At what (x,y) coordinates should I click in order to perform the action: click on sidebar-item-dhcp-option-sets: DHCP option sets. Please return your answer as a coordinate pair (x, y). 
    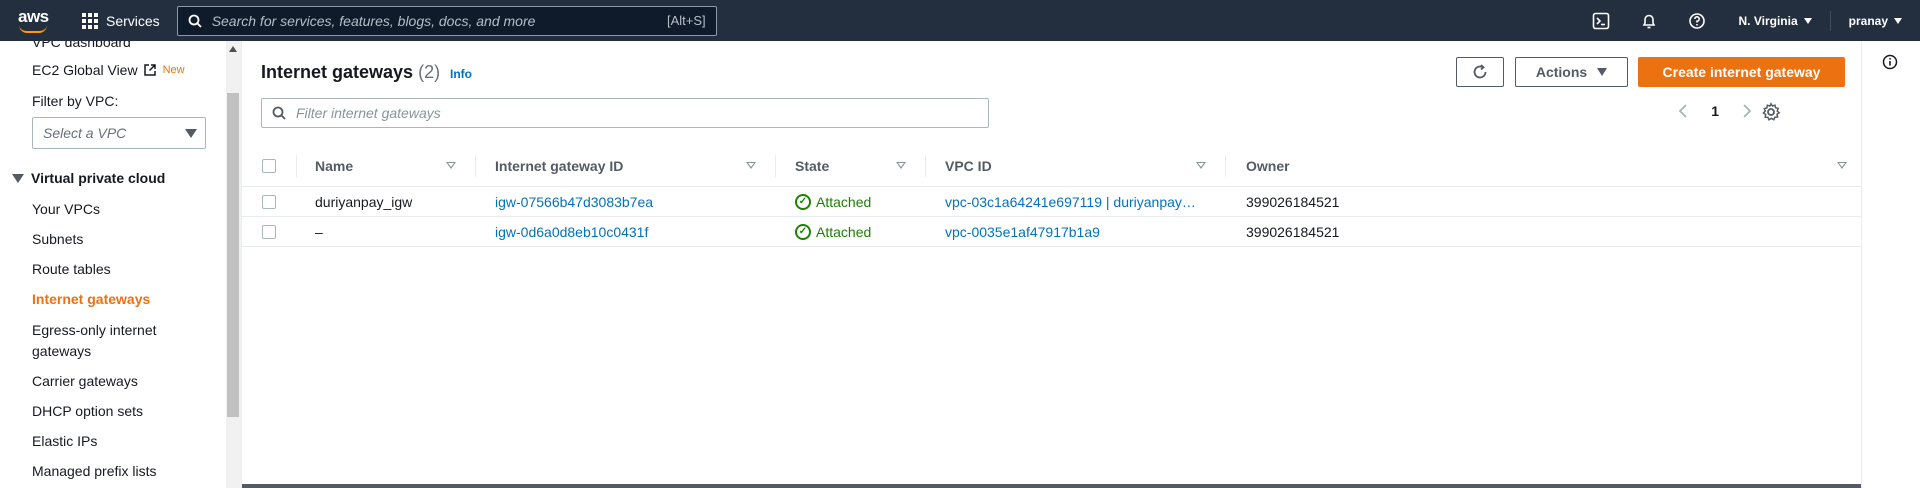
    Looking at the image, I should click on (87, 411).